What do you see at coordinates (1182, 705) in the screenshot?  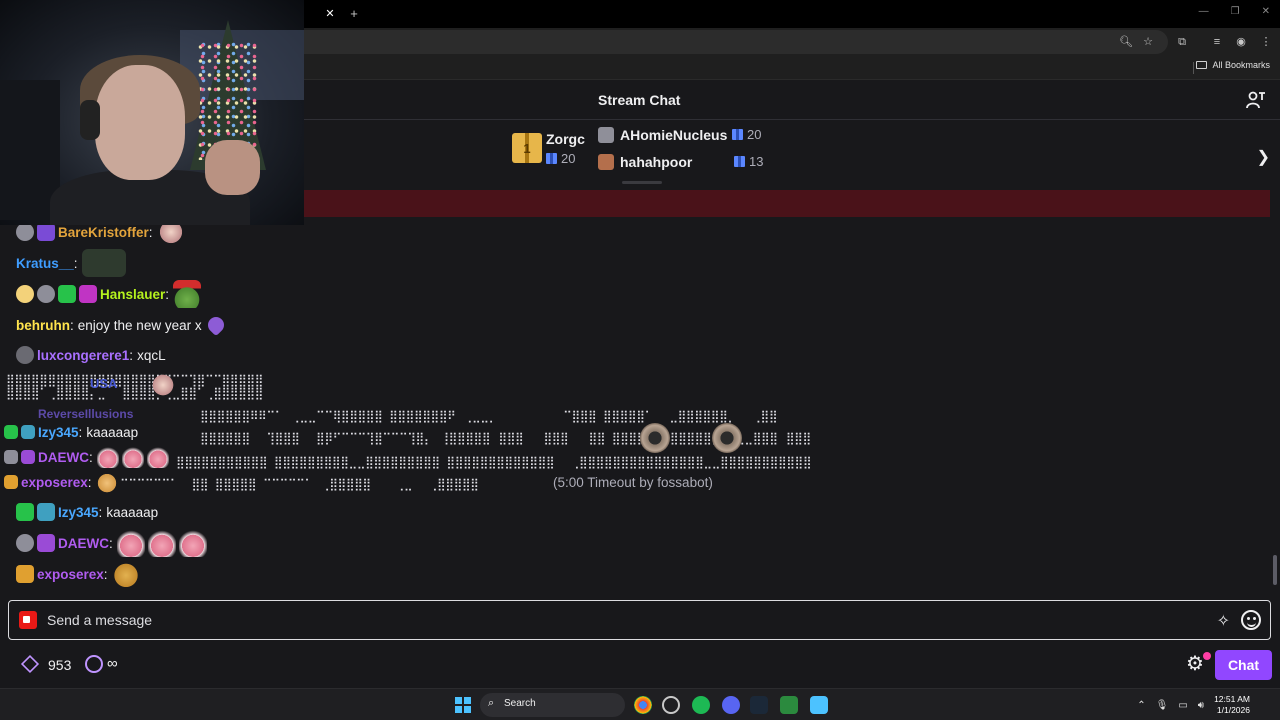 I see `display-icon: ▭` at bounding box center [1182, 705].